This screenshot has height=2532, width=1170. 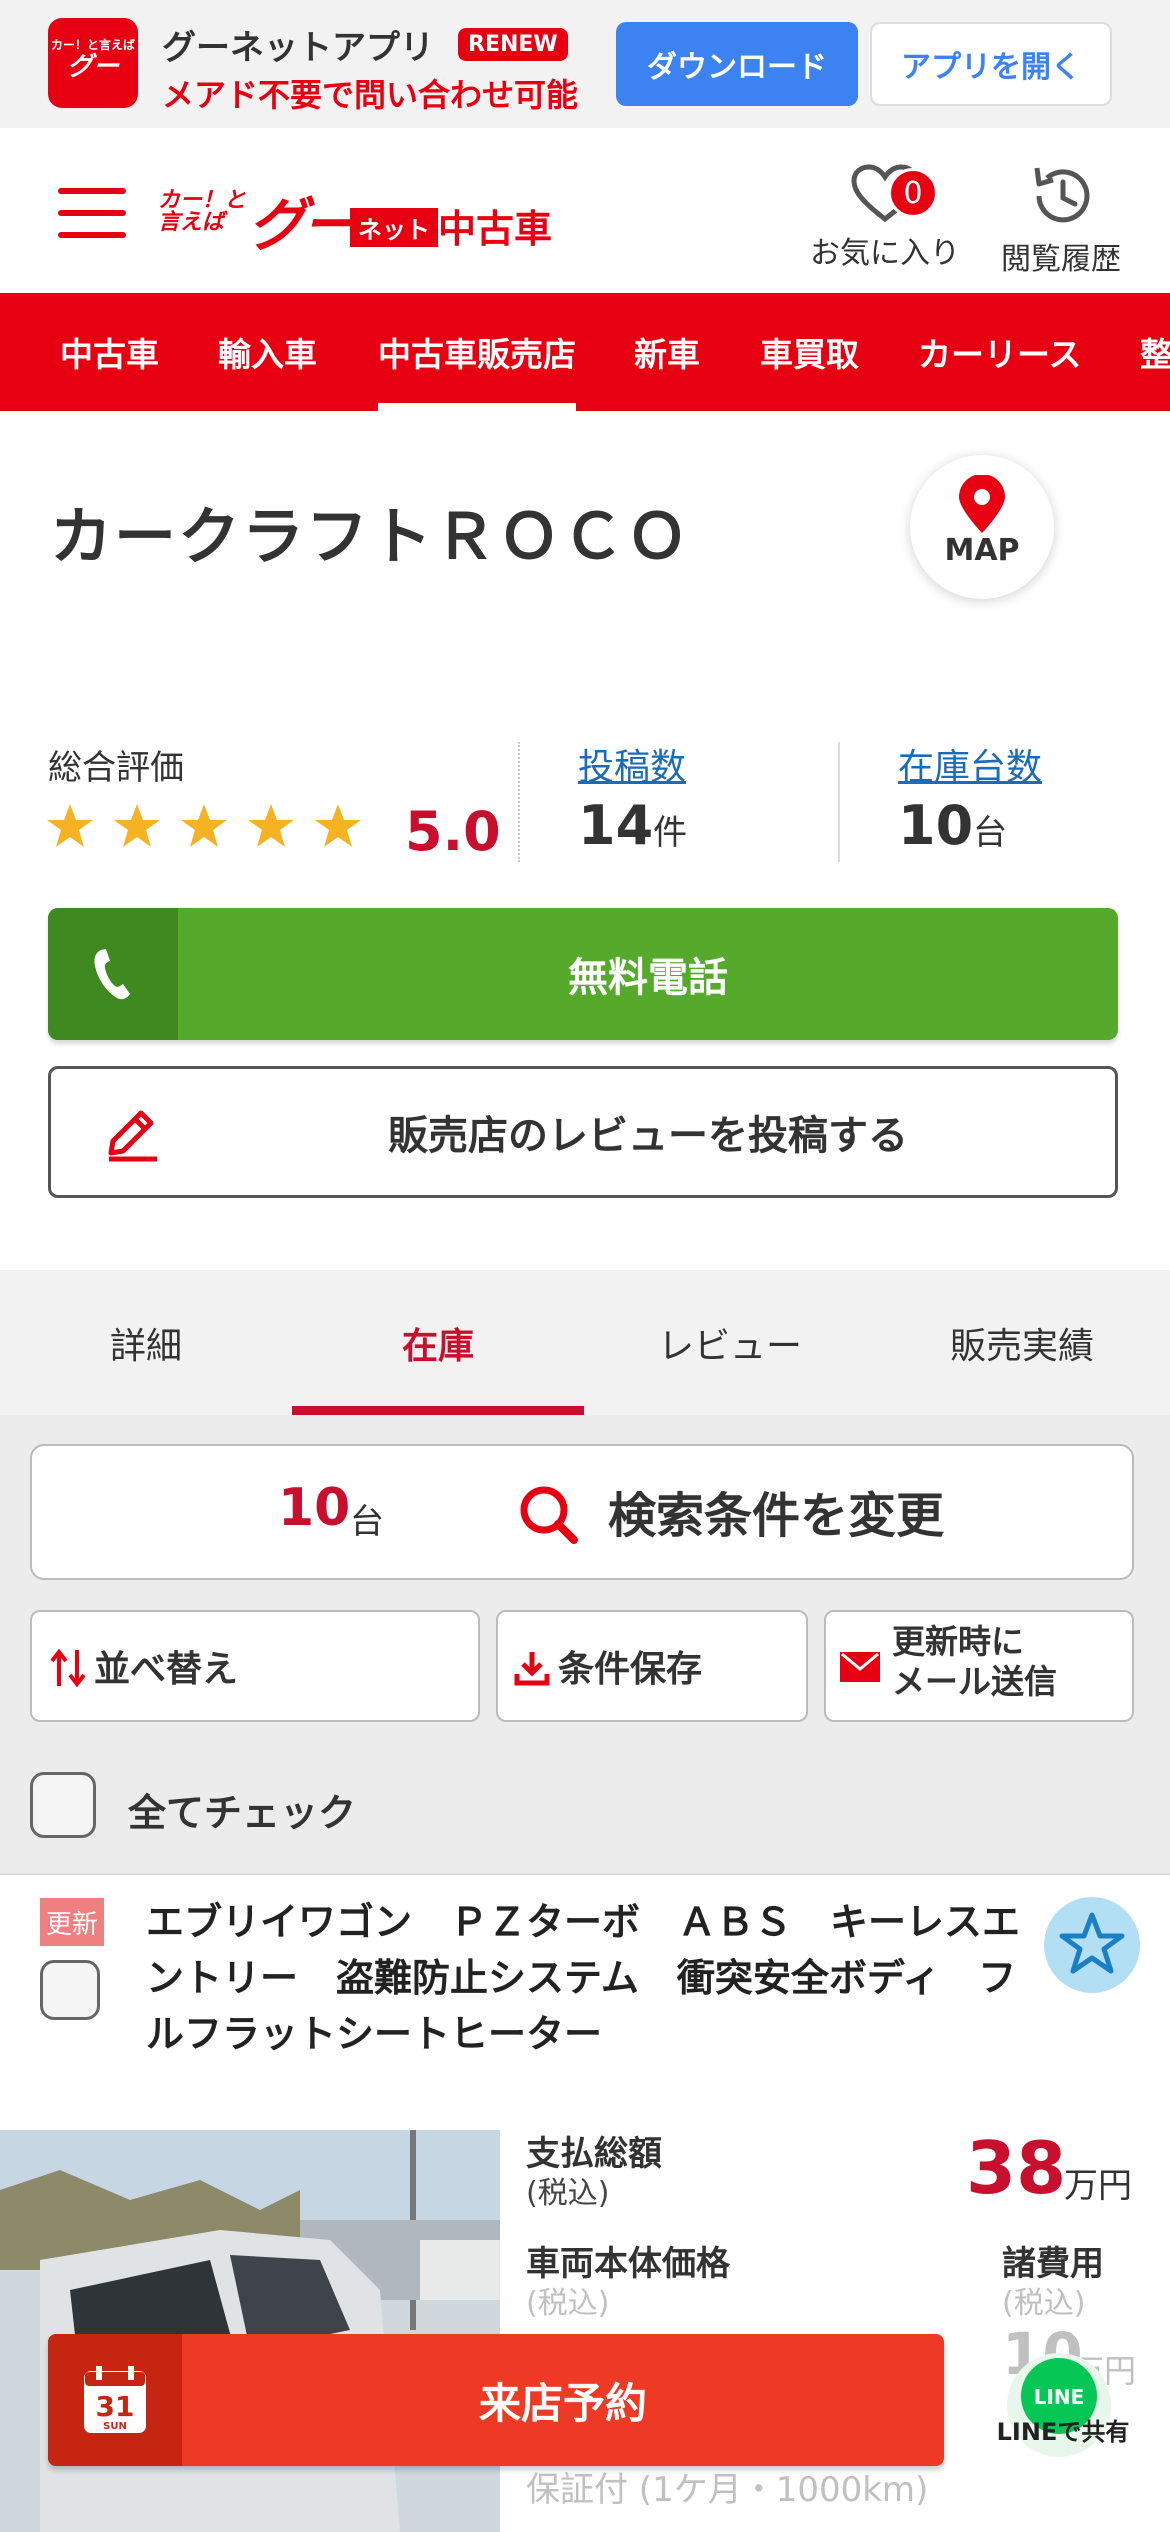 What do you see at coordinates (982, 504) in the screenshot?
I see `map-pin-icon` at bounding box center [982, 504].